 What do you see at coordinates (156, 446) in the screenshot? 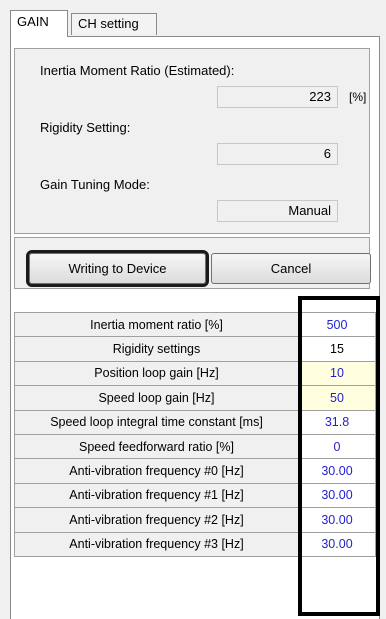
I see `parameter-name: Speed feedforward ratio [%]` at bounding box center [156, 446].